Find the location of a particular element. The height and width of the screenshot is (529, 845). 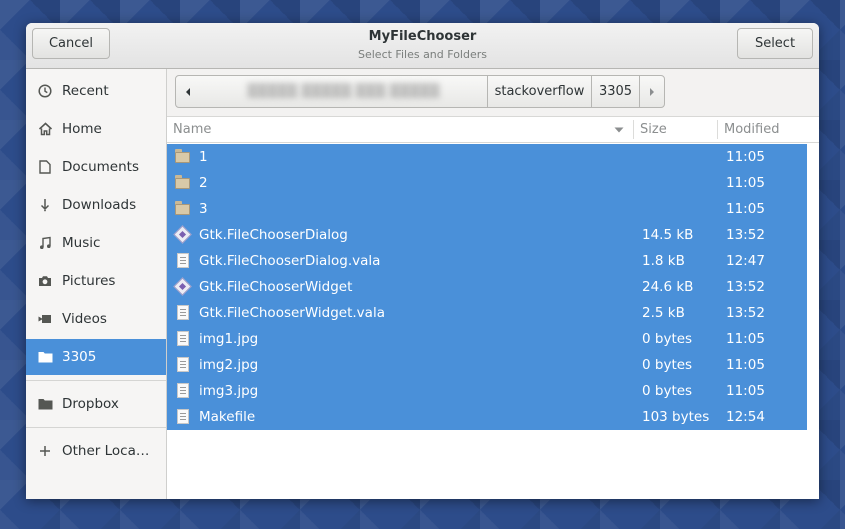

column-header-row: Name Size Modified is located at coordinates (493, 130).